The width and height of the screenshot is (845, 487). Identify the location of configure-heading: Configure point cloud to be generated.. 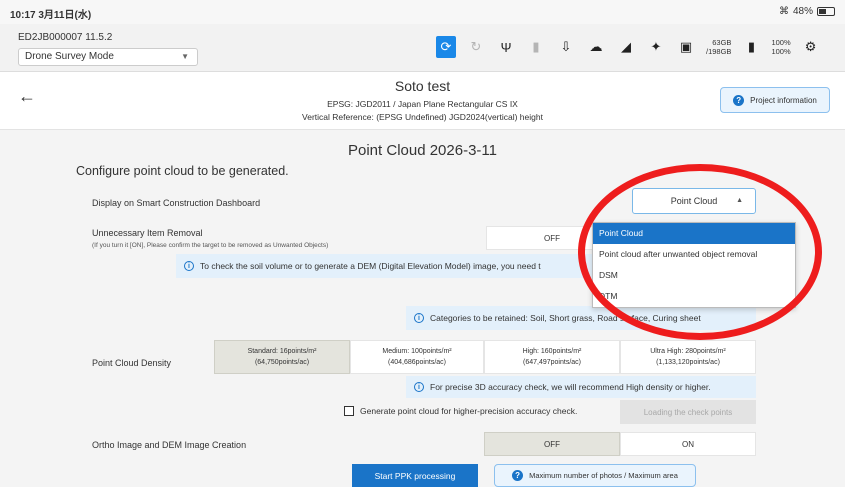
(182, 171).